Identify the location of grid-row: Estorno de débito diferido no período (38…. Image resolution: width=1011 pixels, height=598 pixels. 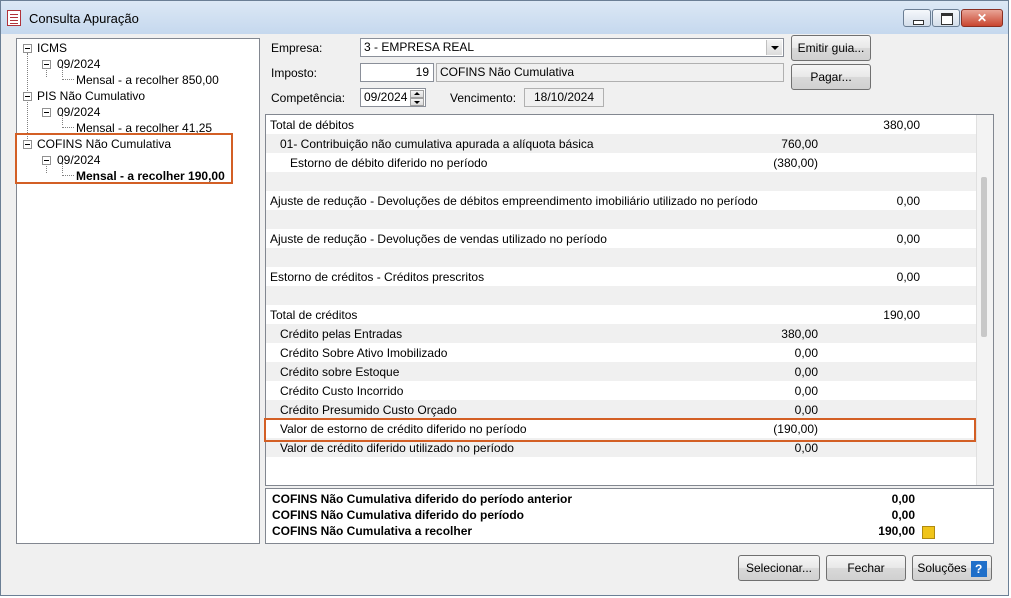
(622, 162).